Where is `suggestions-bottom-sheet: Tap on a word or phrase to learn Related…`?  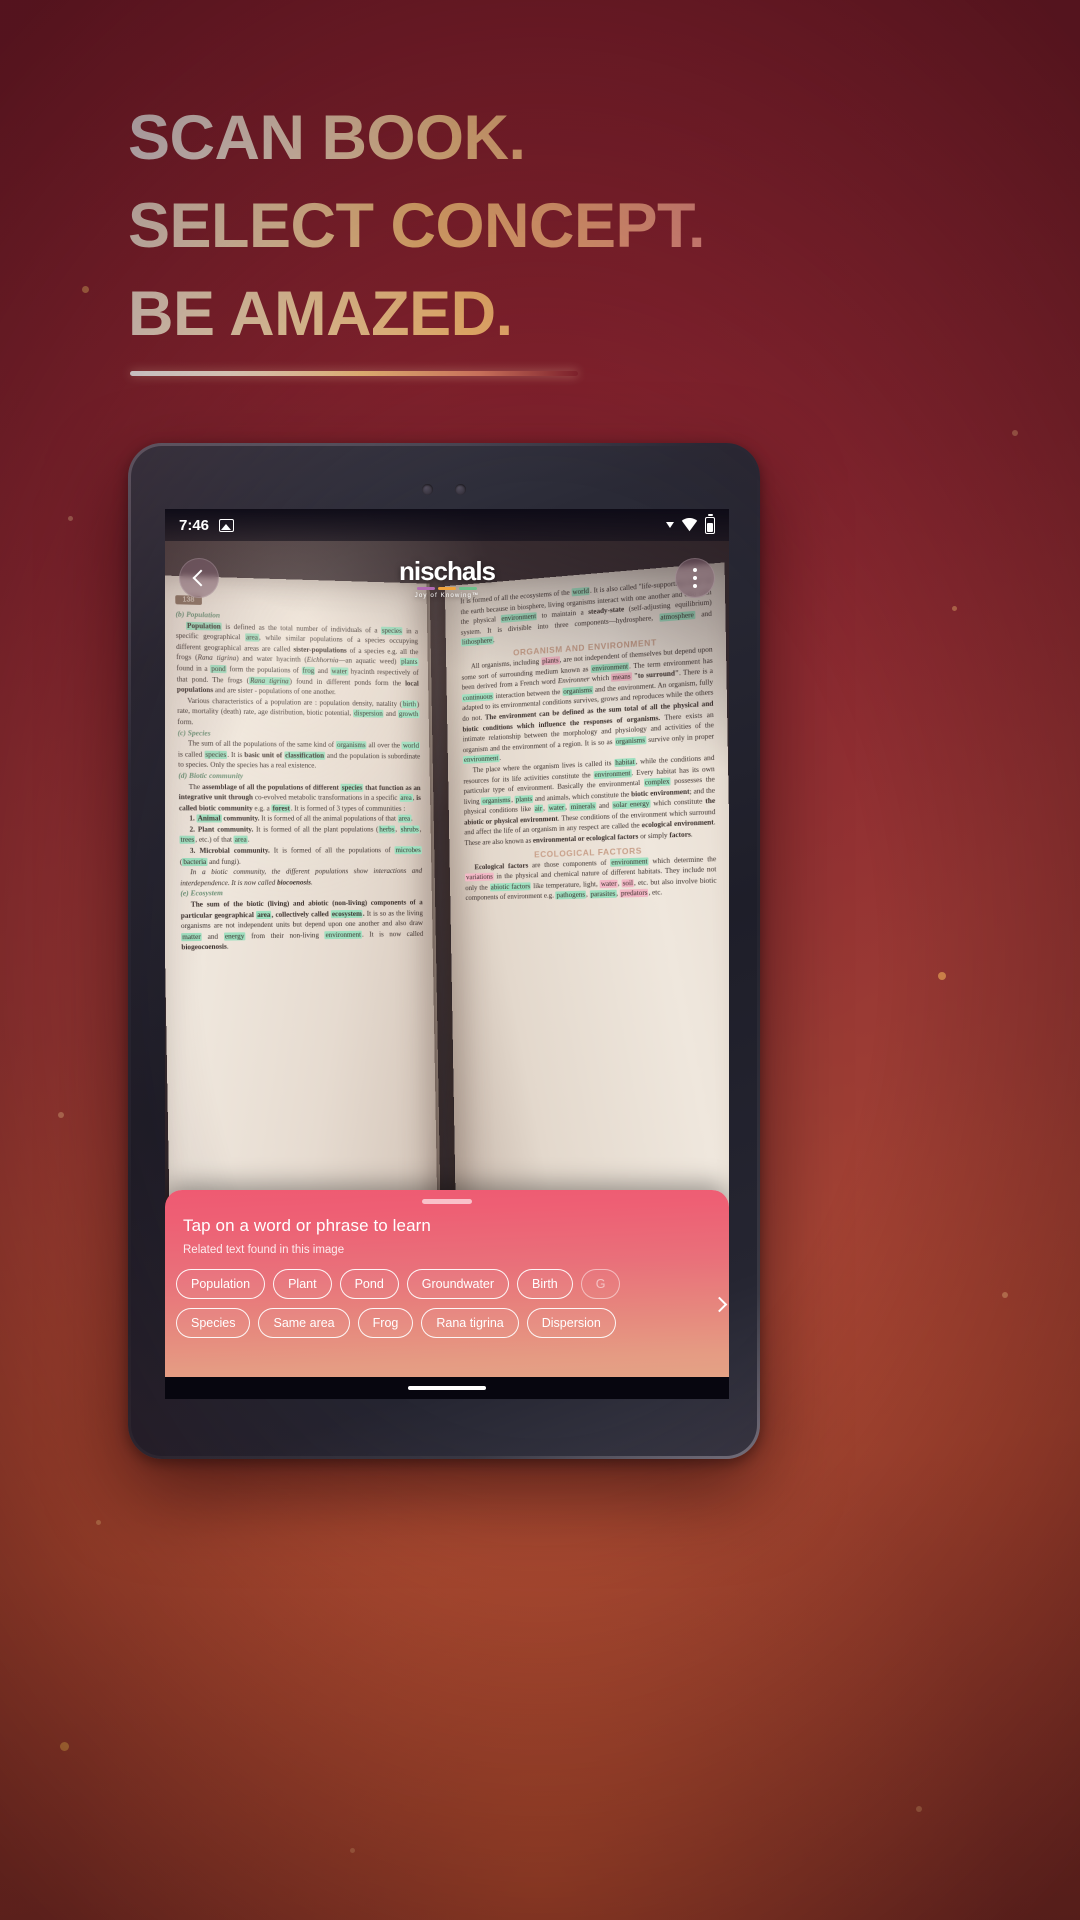 suggestions-bottom-sheet: Tap on a word or phrase to learn Related… is located at coordinates (447, 1283).